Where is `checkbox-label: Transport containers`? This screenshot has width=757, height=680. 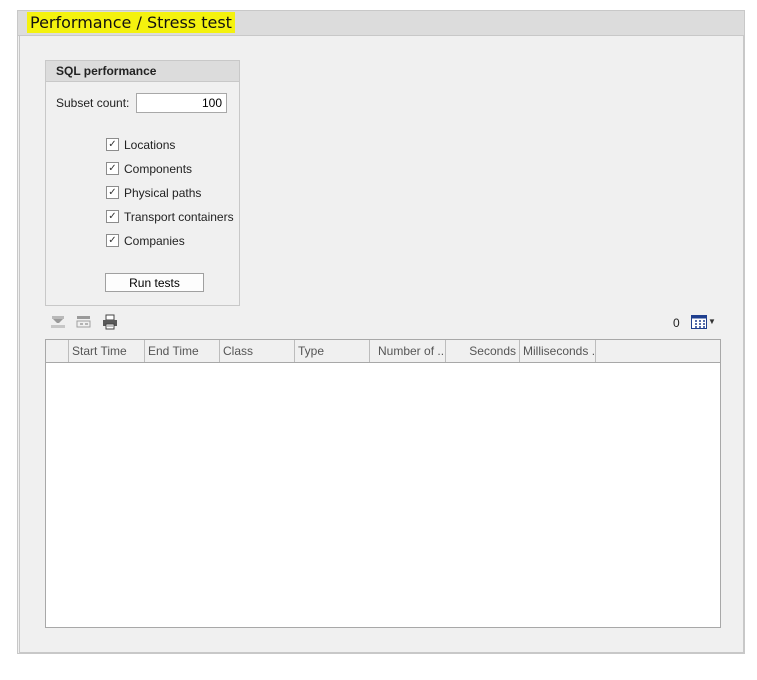
checkbox-label: Transport containers is located at coordinates (179, 217).